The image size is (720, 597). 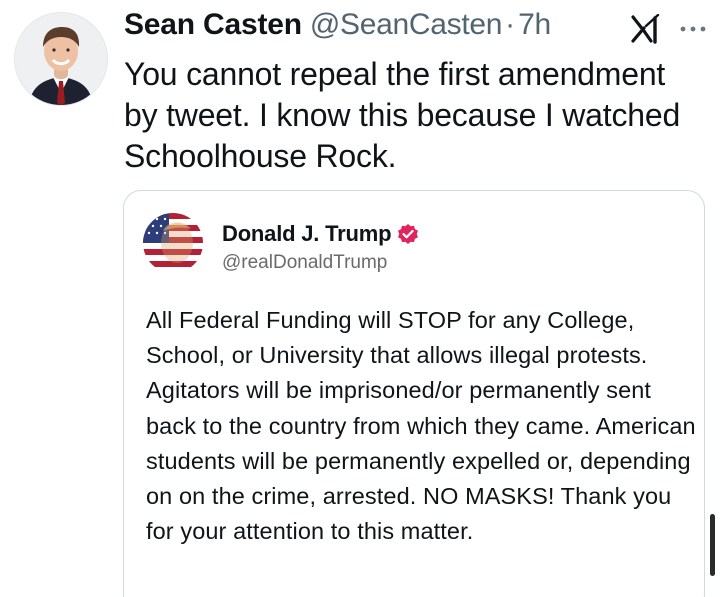 What do you see at coordinates (408, 234) in the screenshot?
I see `verified-badge-icon` at bounding box center [408, 234].